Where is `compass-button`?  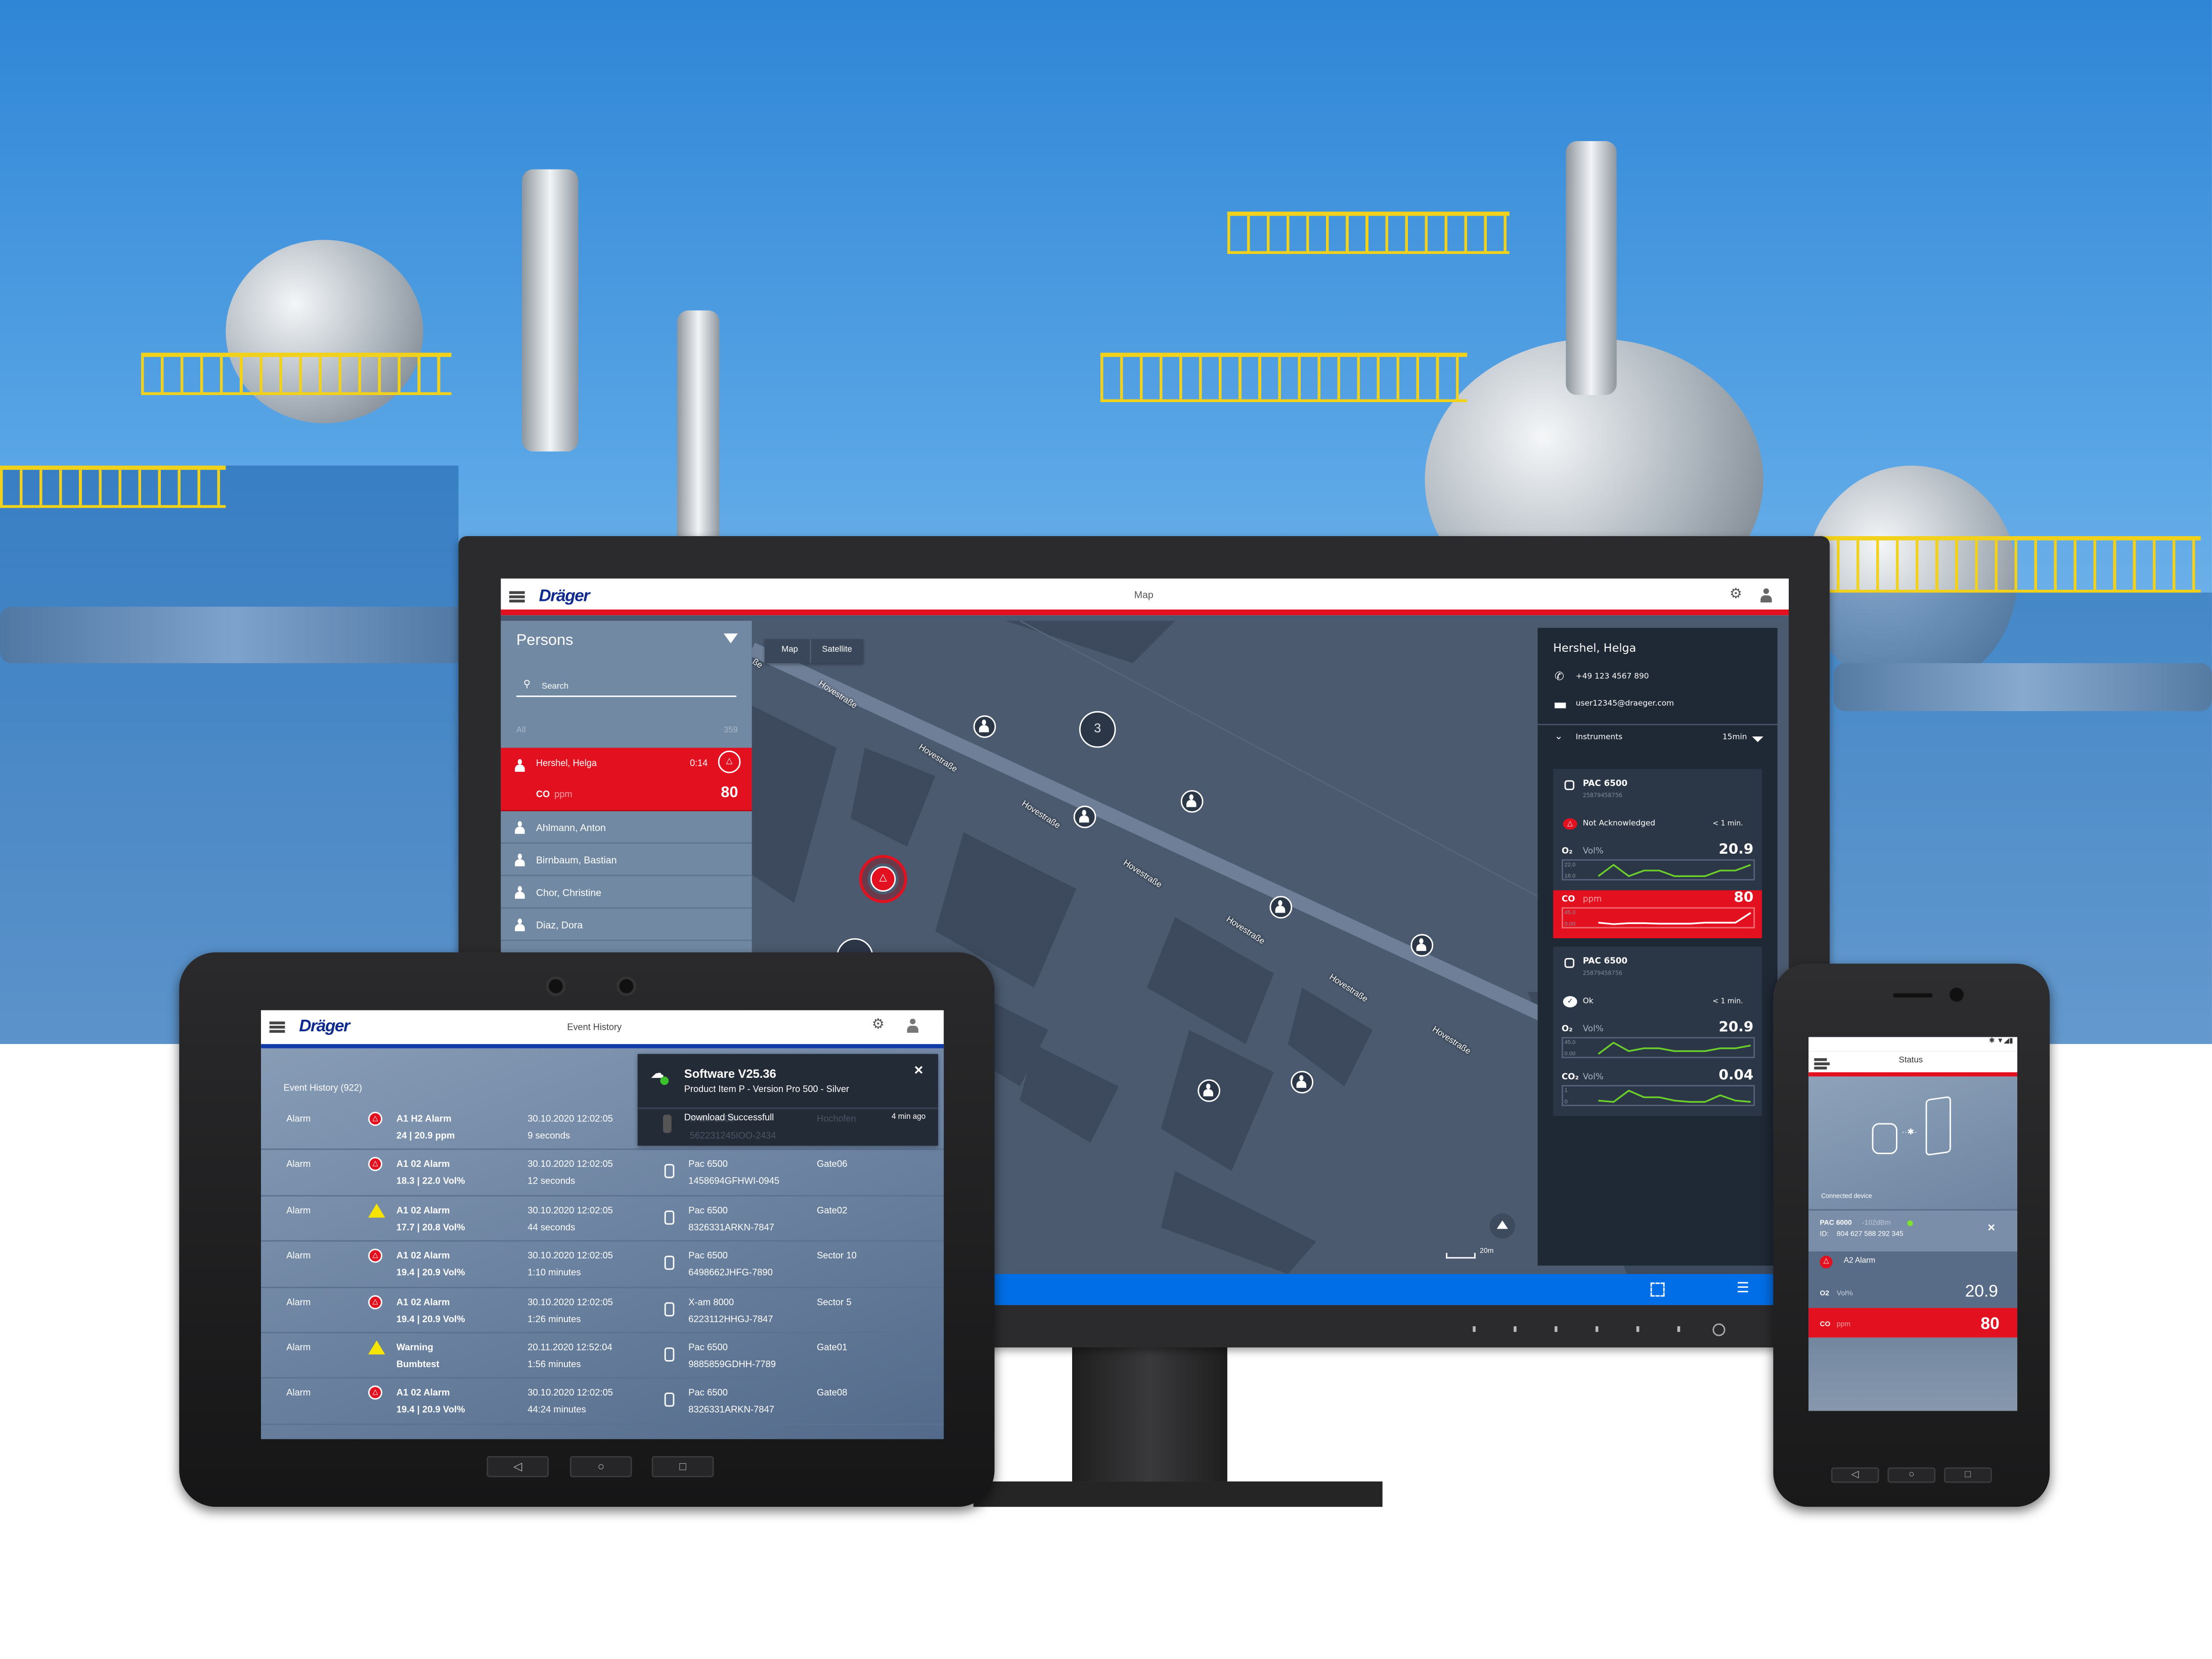 compass-button is located at coordinates (1502, 1226).